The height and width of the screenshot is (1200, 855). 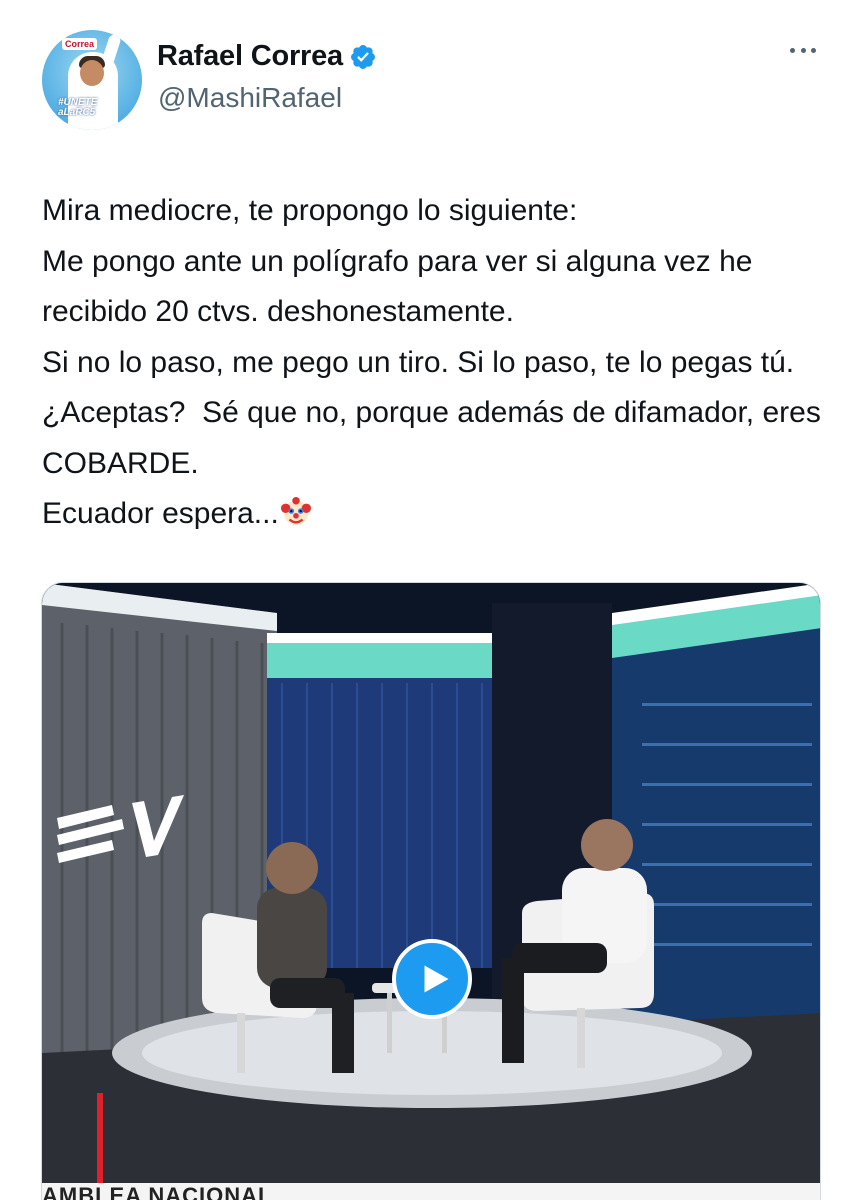 I want to click on play-button, so click(x=432, y=979).